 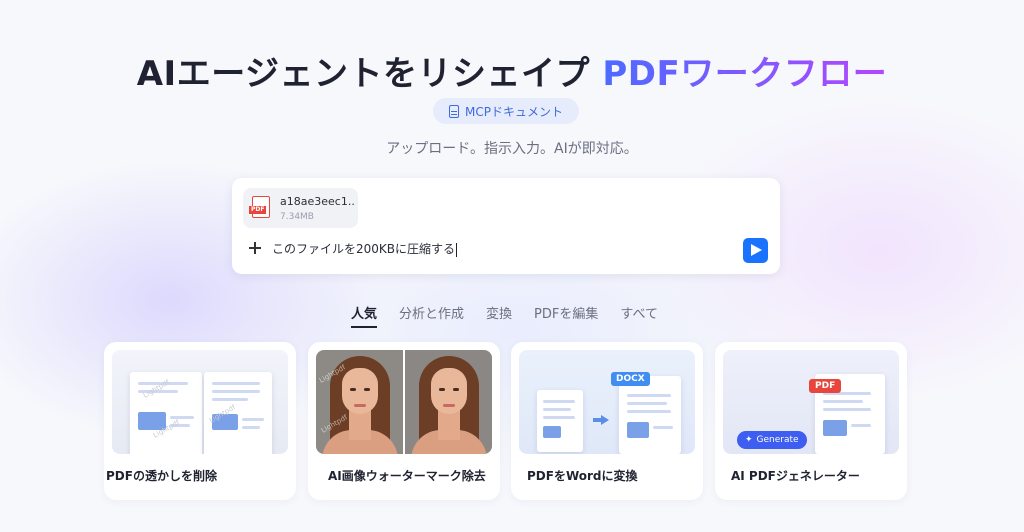 What do you see at coordinates (431, 315) in the screenshot?
I see `tab-analyze-create: 分析と作成` at bounding box center [431, 315].